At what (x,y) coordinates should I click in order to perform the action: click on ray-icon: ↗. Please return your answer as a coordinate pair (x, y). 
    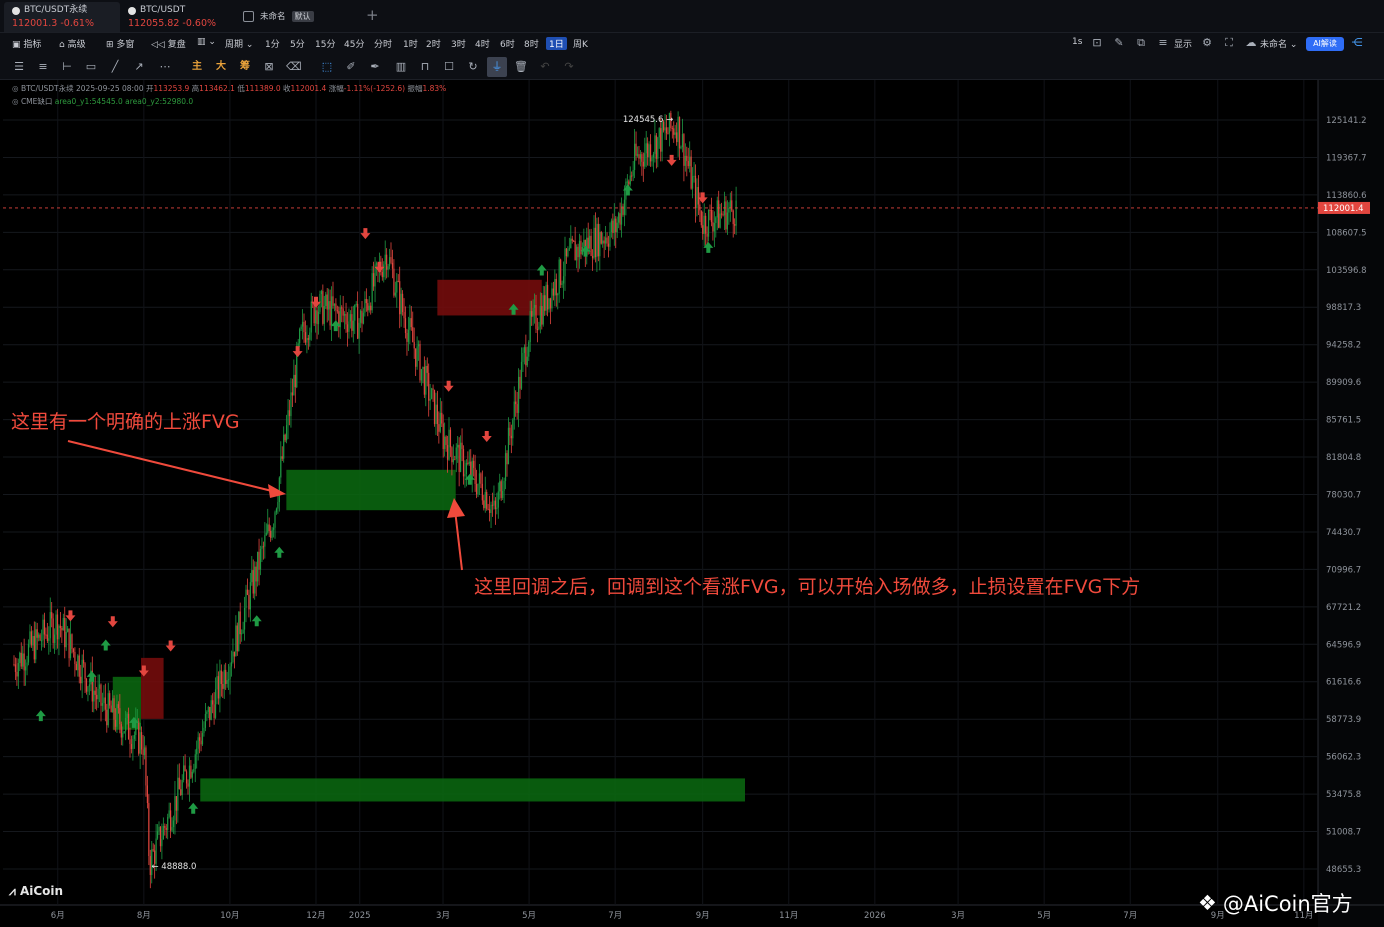
    Looking at the image, I should click on (139, 67).